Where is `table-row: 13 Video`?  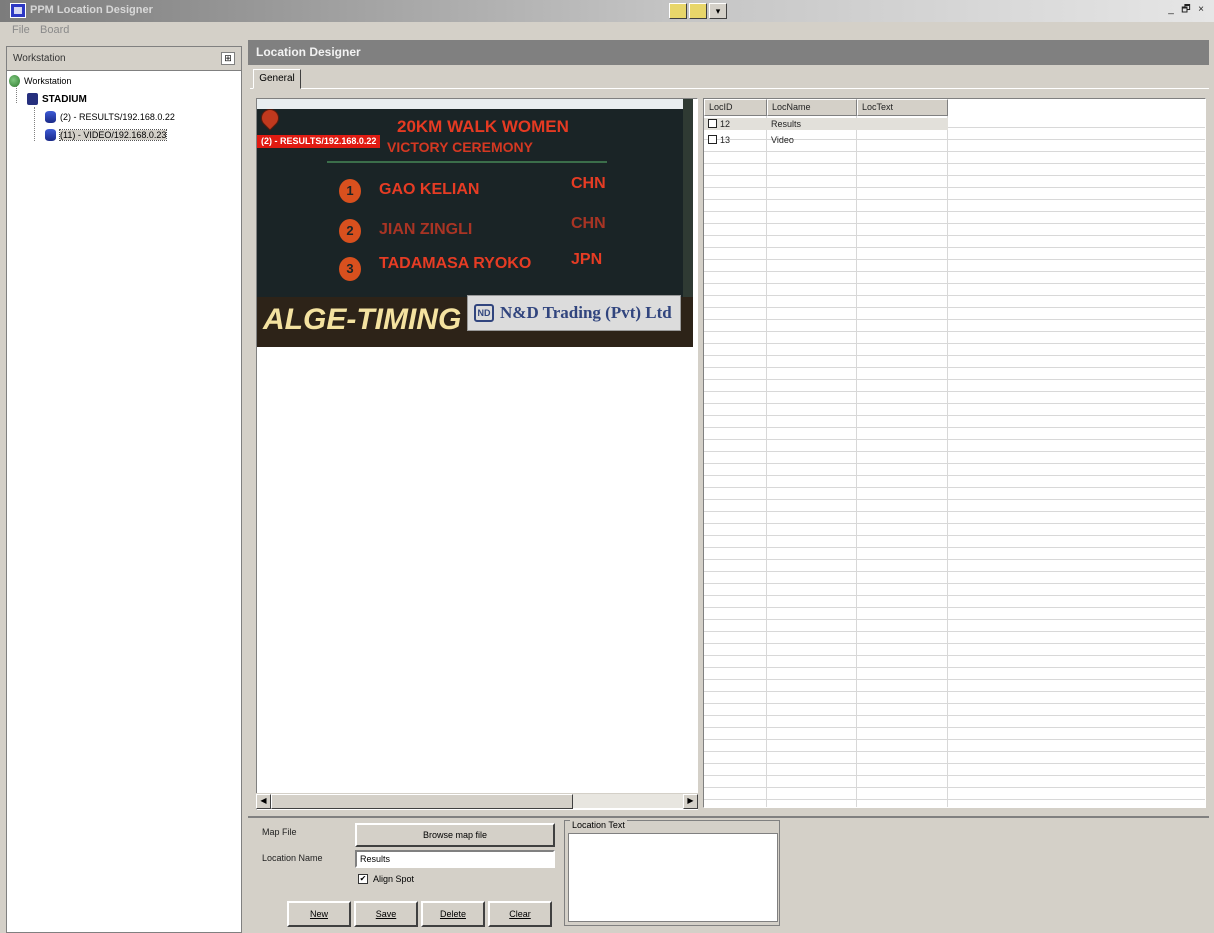
table-row: 13 Video is located at coordinates (826, 140).